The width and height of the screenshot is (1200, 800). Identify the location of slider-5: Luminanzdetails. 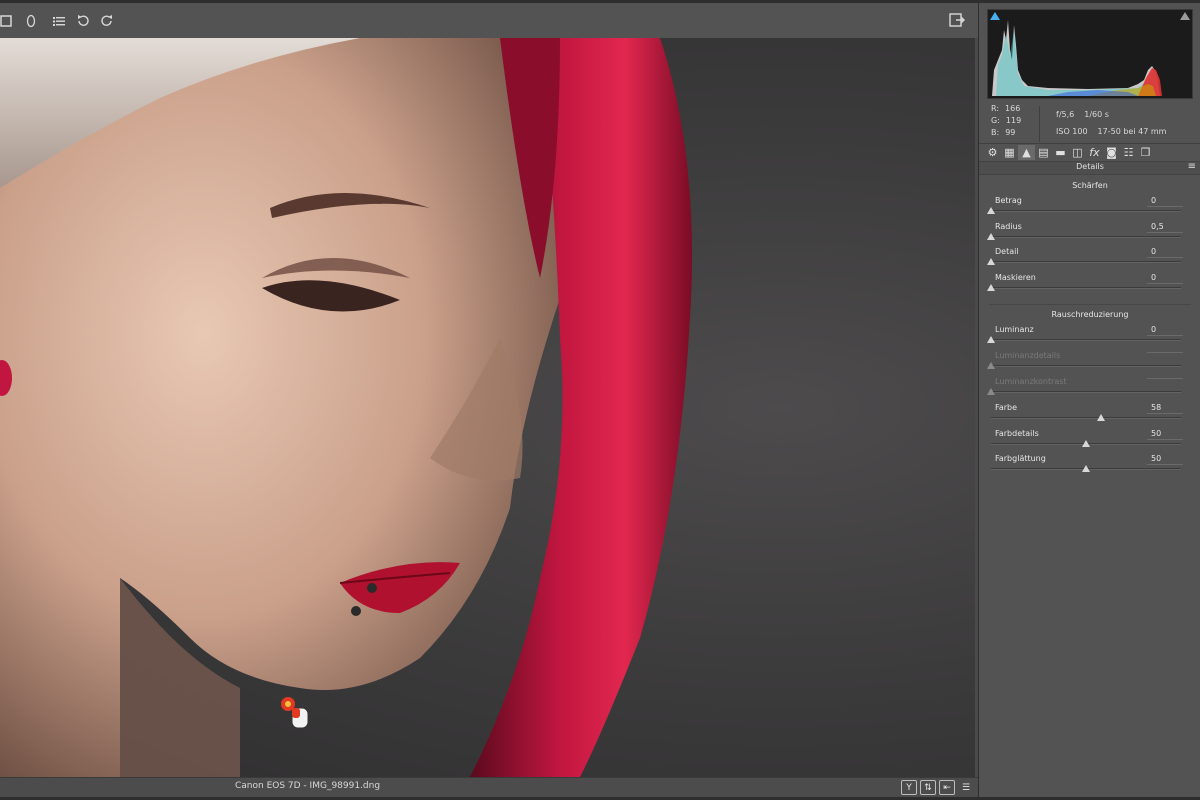
(1087, 363).